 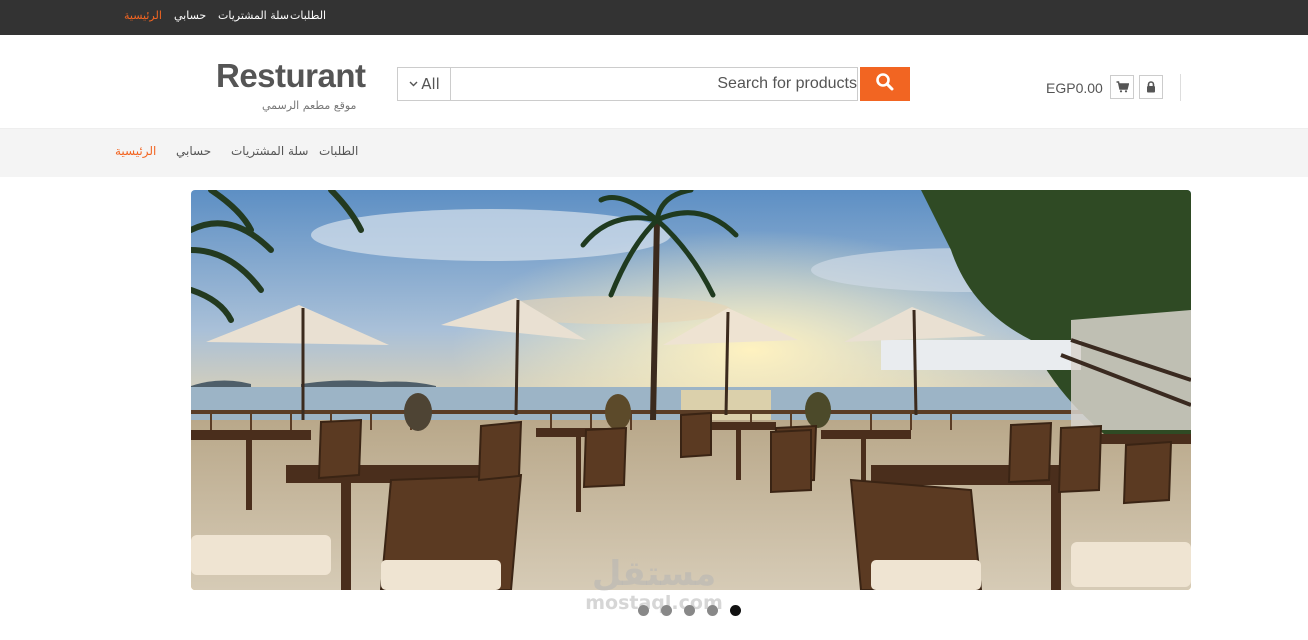 I want to click on top-link-orders: الطلبات, so click(x=308, y=15).